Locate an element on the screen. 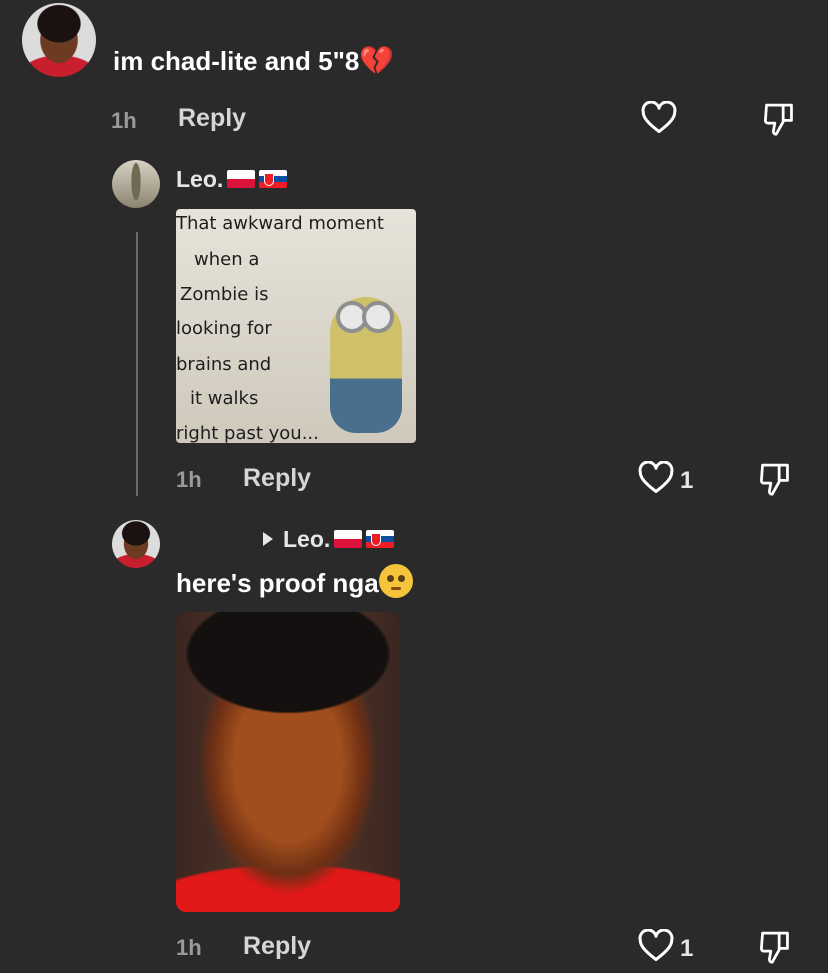 The height and width of the screenshot is (973, 828). reply-text: here's proof nga is located at coordinates (294, 581).